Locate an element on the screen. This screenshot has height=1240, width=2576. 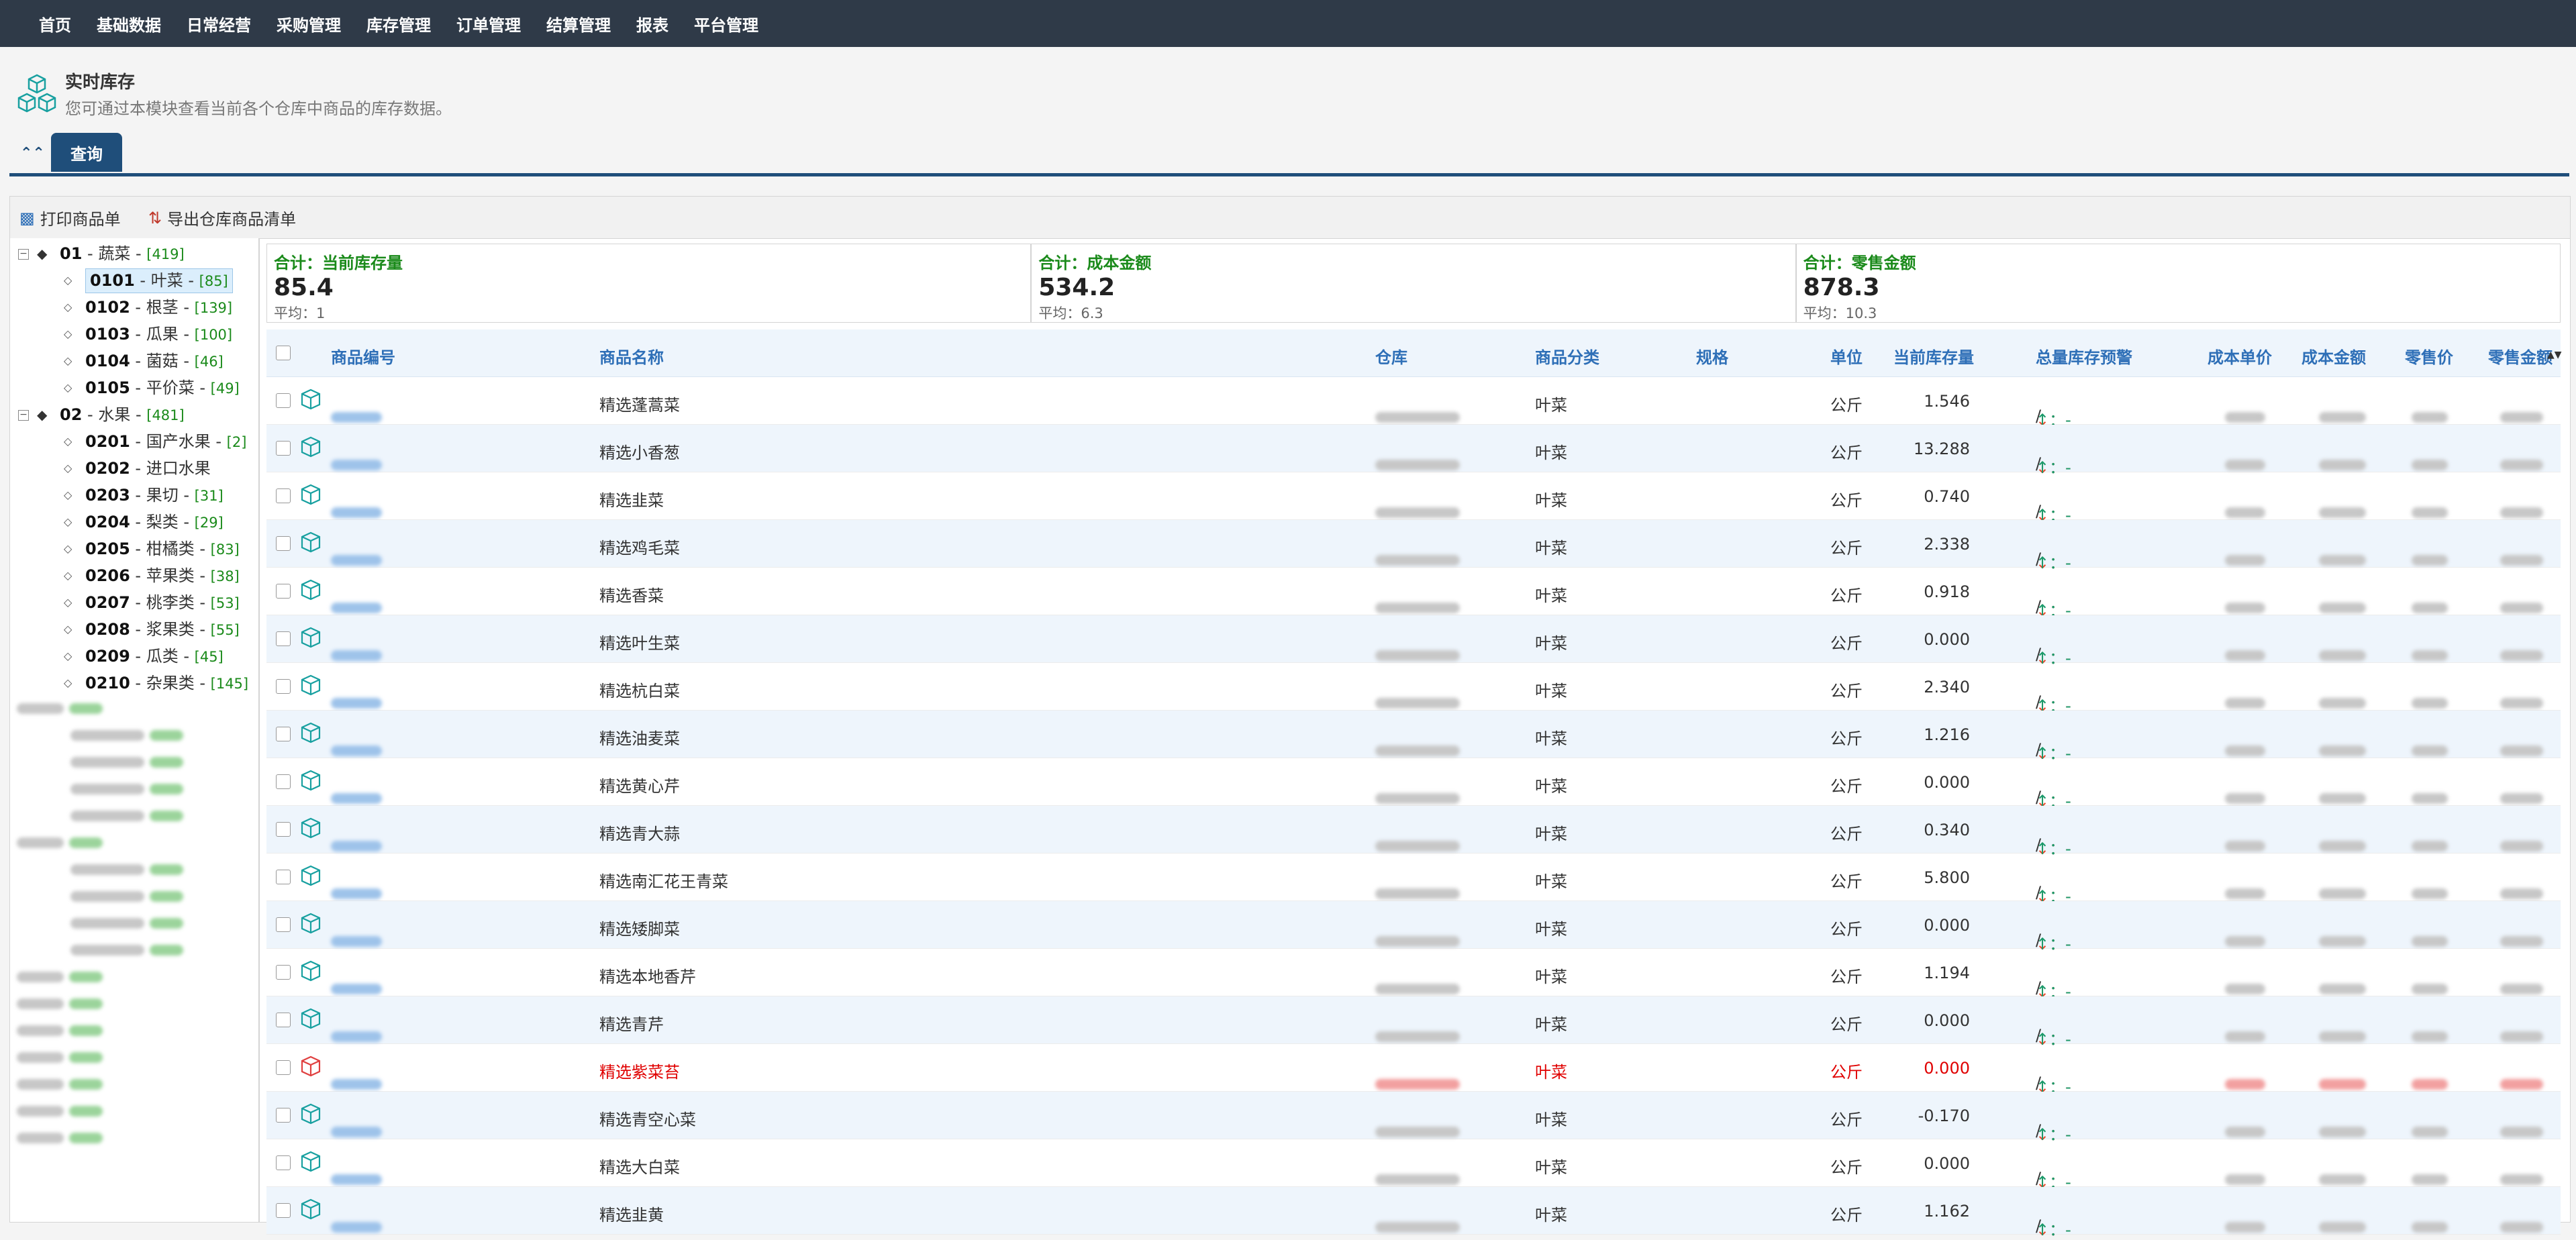
table-row: 精选青空心菜 叶菜 公斤 -0.170 ↓：- / ↑：- is located at coordinates (1413, 1118).